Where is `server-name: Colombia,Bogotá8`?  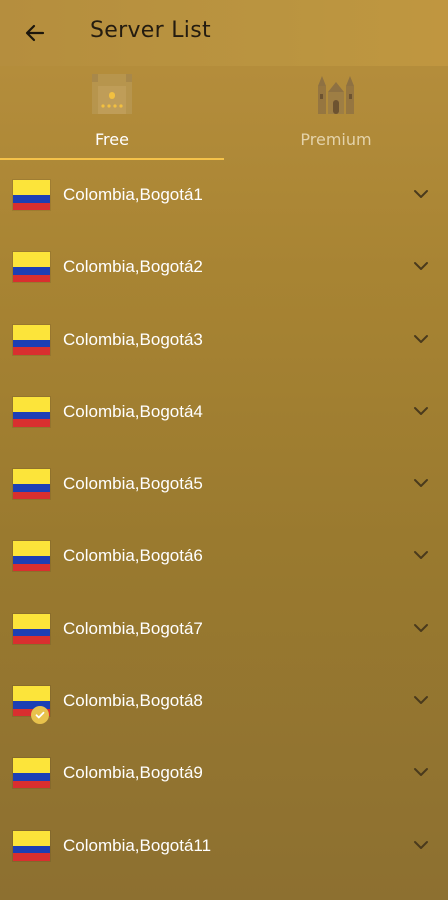
server-name: Colombia,Bogotá8 is located at coordinates (133, 701).